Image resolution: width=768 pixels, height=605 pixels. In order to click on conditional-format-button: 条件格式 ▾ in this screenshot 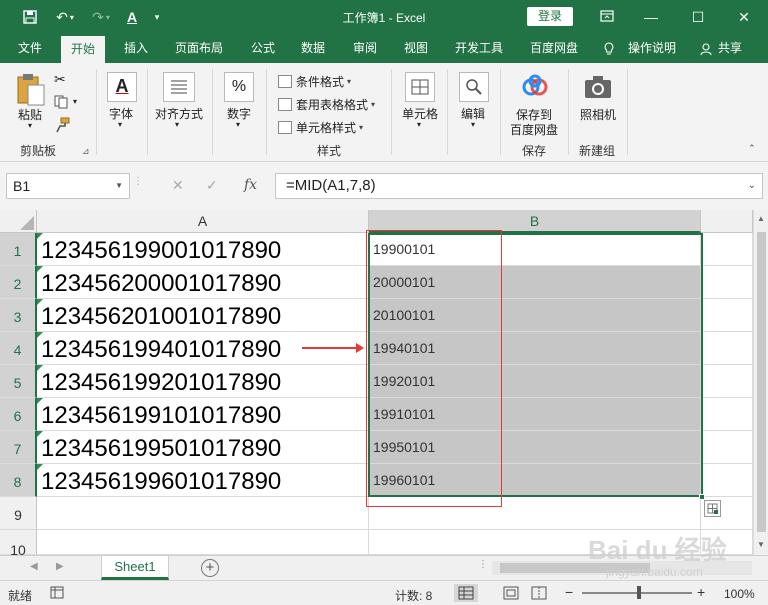, I will do `click(314, 81)`.